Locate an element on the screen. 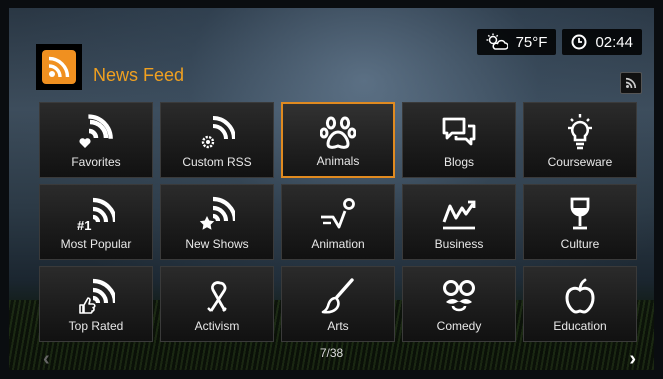 The image size is (663, 379). tile-label: Favorites is located at coordinates (96, 162).